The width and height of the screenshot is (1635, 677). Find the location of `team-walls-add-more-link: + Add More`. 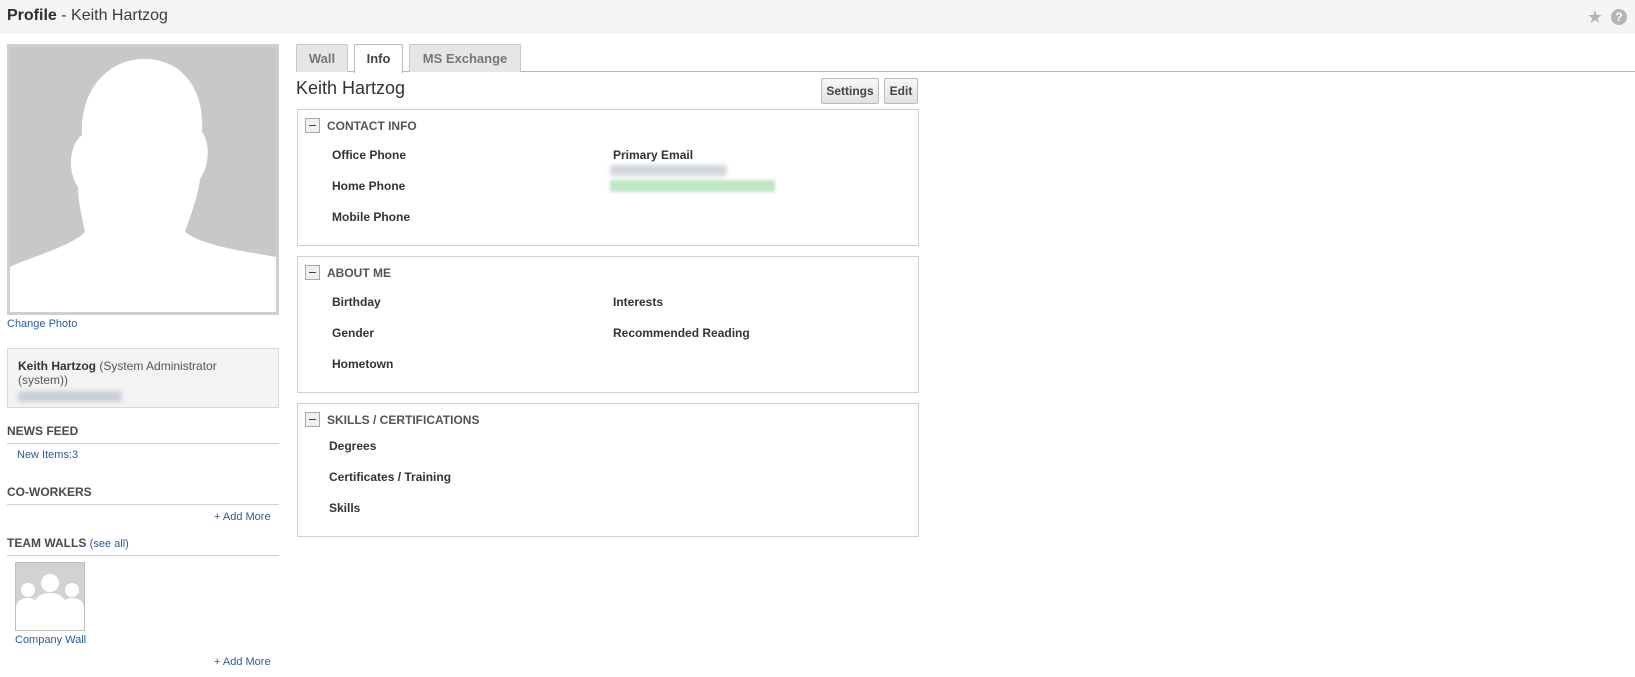

team-walls-add-more-link: + Add More is located at coordinates (242, 662).